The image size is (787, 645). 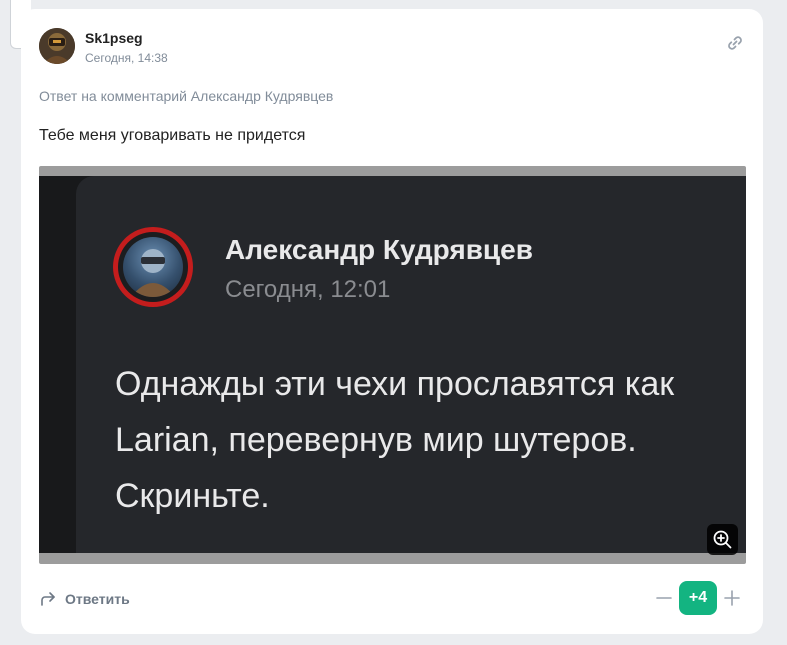 I want to click on score-badge: +4, so click(x=698, y=598).